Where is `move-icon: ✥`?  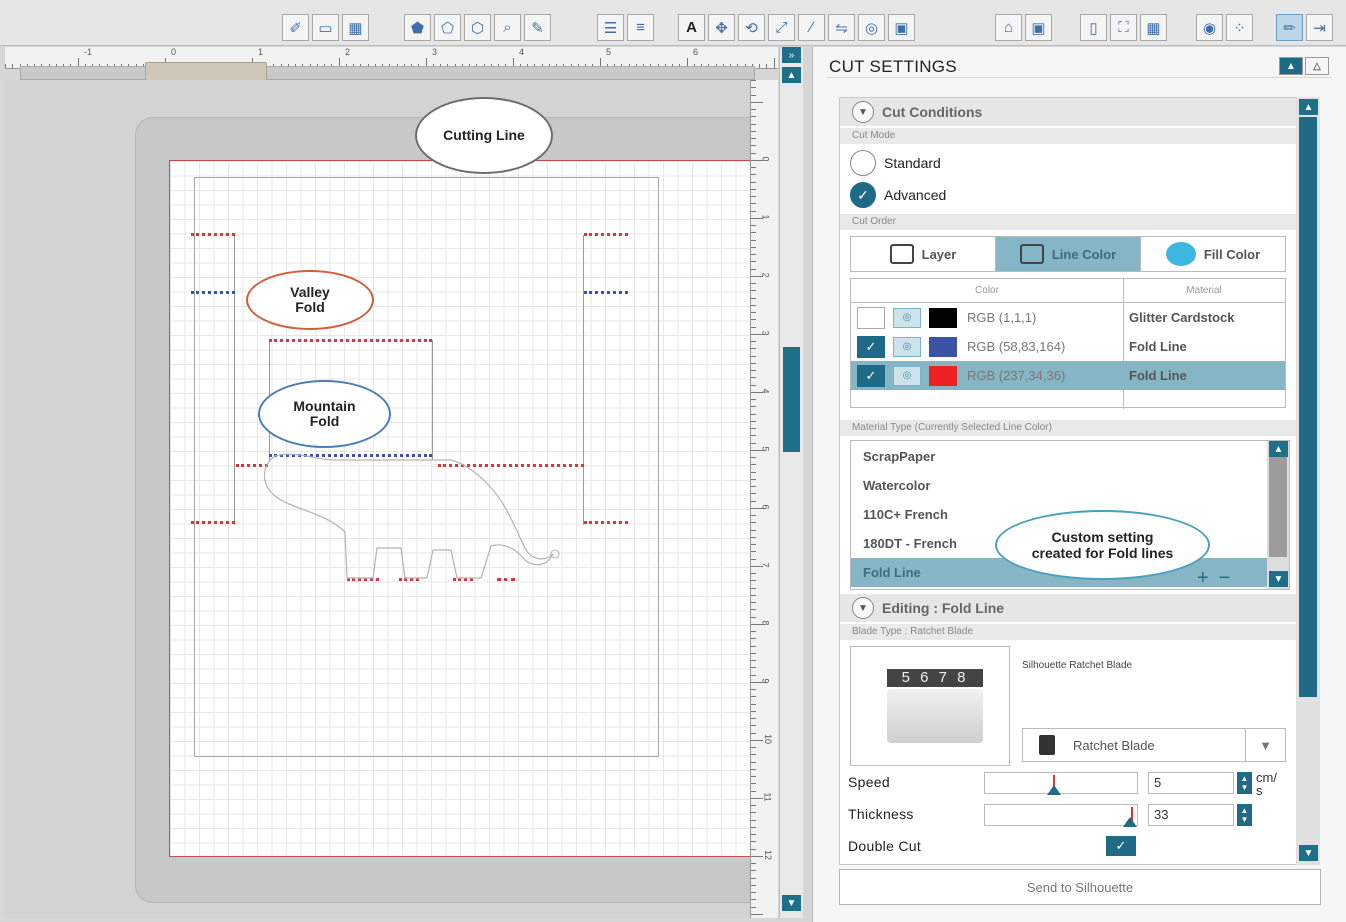 move-icon: ✥ is located at coordinates (721, 27).